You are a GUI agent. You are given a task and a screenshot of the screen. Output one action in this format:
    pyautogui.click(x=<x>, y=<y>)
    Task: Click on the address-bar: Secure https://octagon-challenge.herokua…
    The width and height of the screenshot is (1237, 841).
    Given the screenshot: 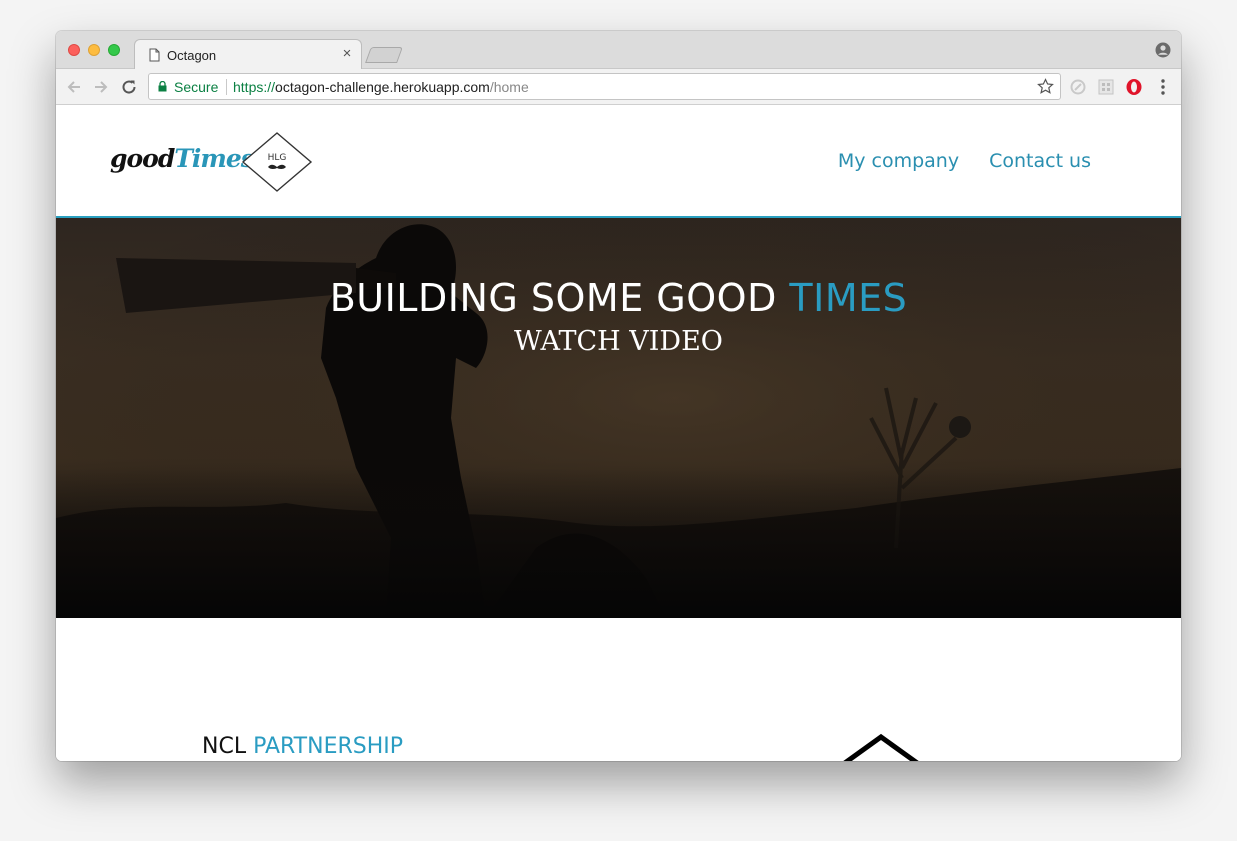 What is the action you would take?
    pyautogui.click(x=604, y=86)
    